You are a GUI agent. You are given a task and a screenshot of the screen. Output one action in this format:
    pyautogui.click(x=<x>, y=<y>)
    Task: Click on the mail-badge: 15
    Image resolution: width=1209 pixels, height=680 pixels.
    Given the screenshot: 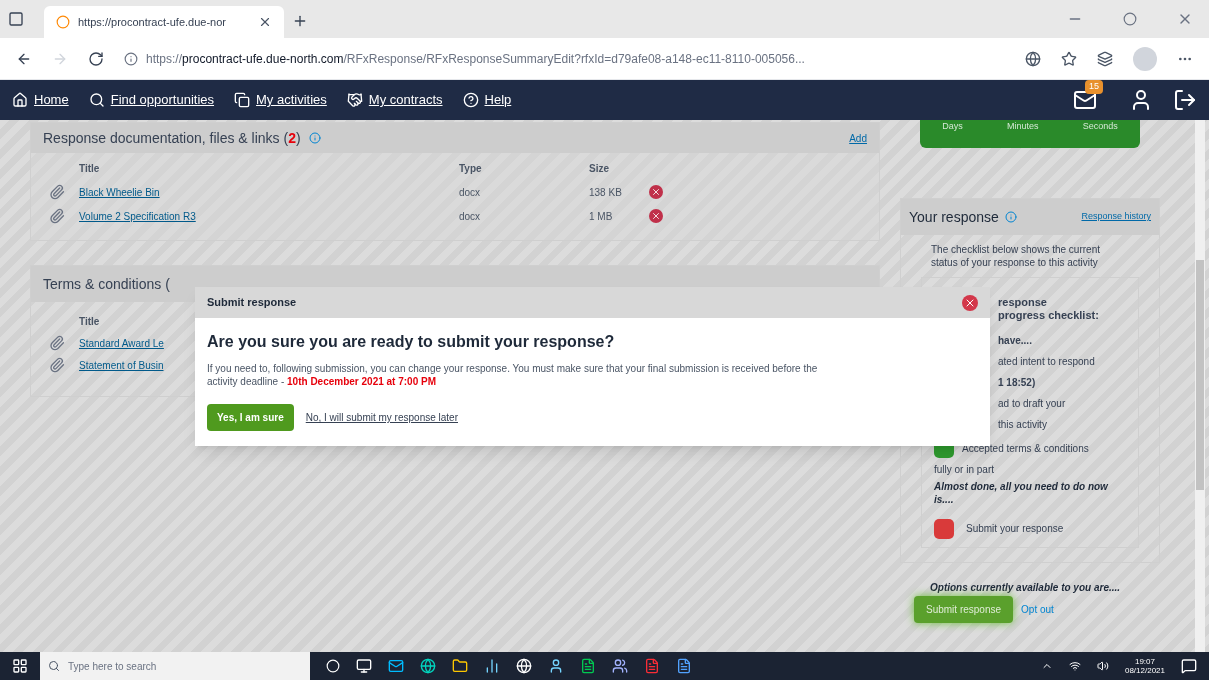 What is the action you would take?
    pyautogui.click(x=1094, y=87)
    